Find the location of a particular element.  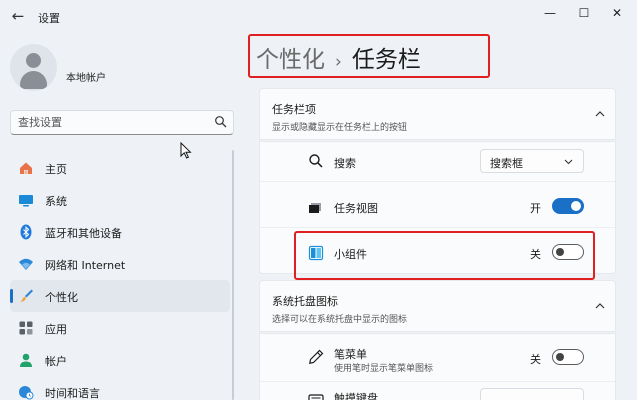

touch-keyboard-dropdown is located at coordinates (532, 394).